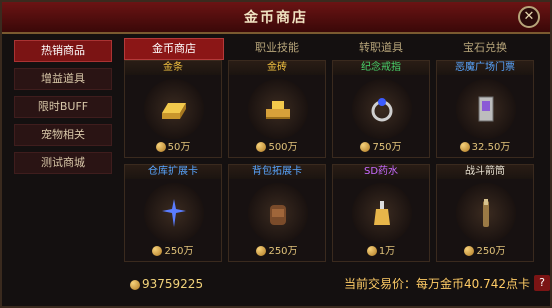 This screenshot has height=308, width=552. I want to click on item-name: SD药水, so click(381, 172).